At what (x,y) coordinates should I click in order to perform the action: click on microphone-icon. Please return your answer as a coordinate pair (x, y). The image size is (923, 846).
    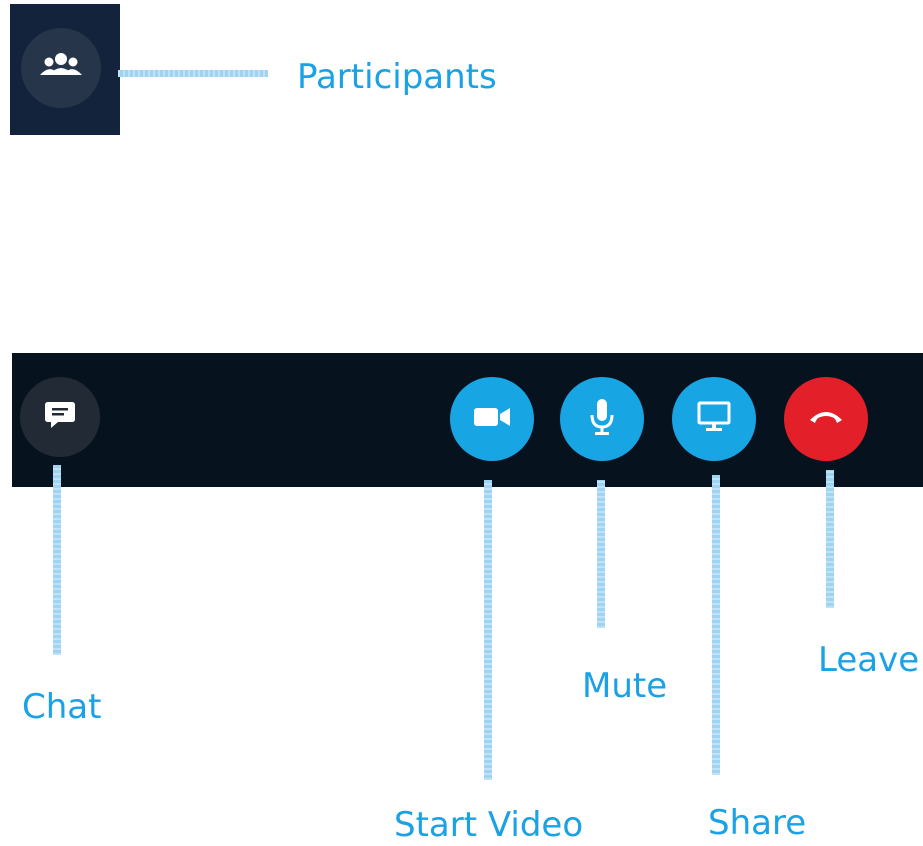
    Looking at the image, I should click on (602, 419).